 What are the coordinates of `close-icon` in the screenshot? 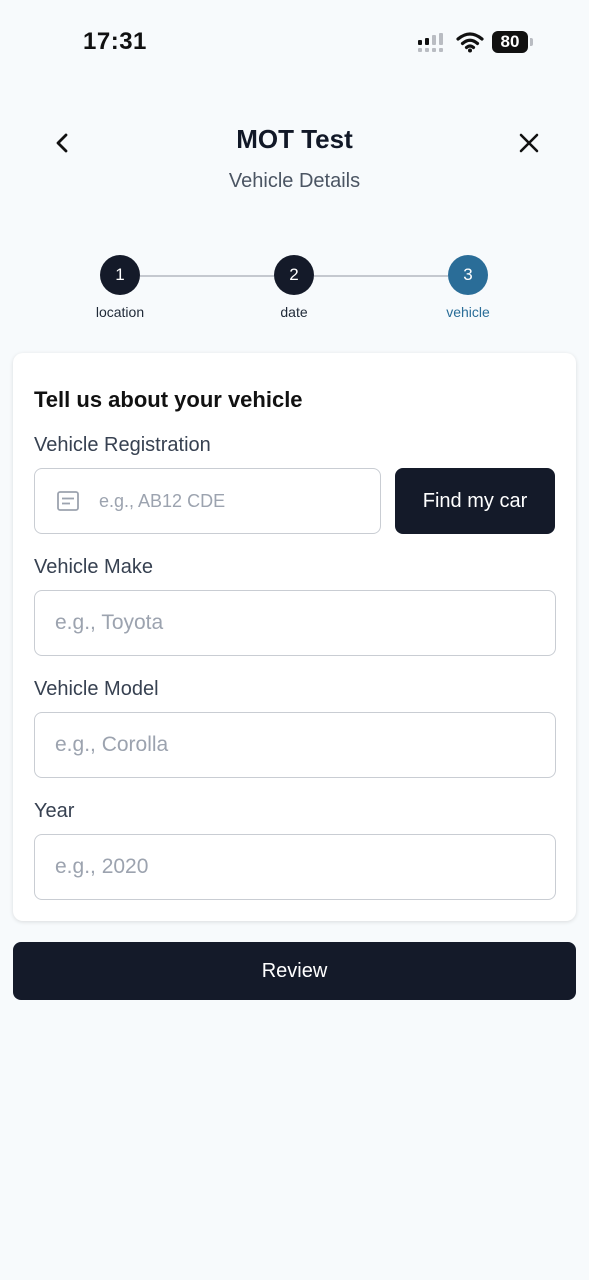 It's located at (529, 143).